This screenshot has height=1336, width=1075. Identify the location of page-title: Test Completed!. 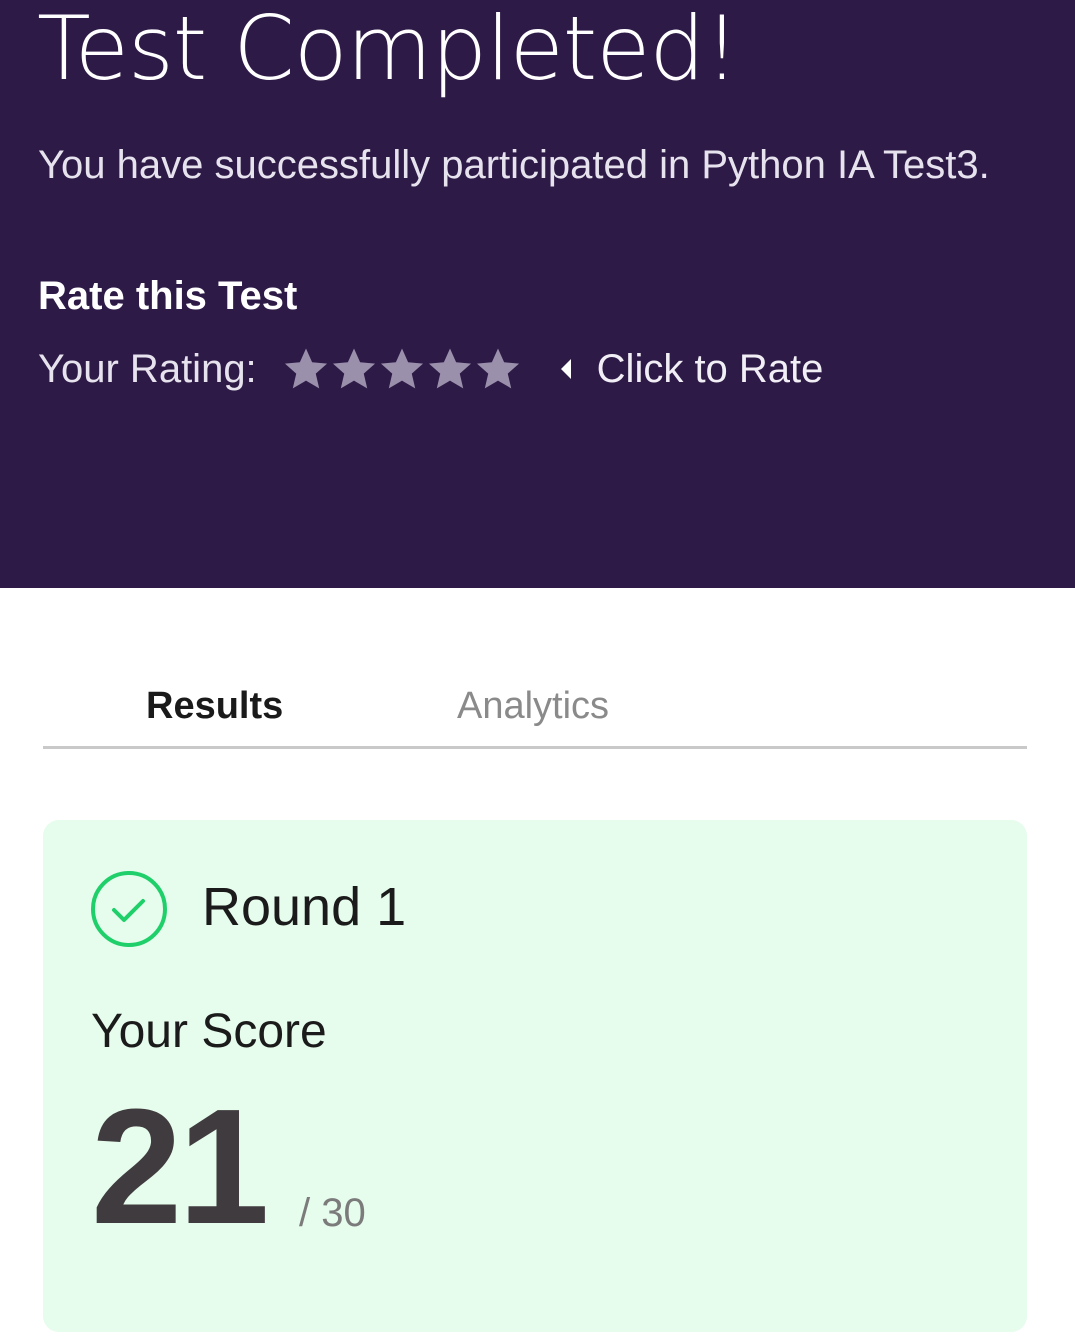
(388, 50).